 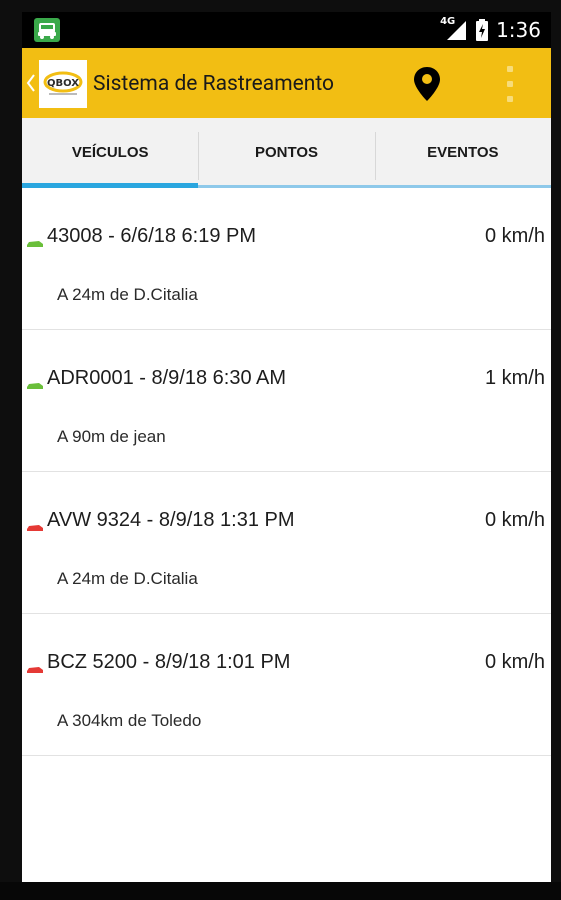 I want to click on vehicle-title: ADR0001 - 8/9/18 6:30 AM, so click(x=167, y=378).